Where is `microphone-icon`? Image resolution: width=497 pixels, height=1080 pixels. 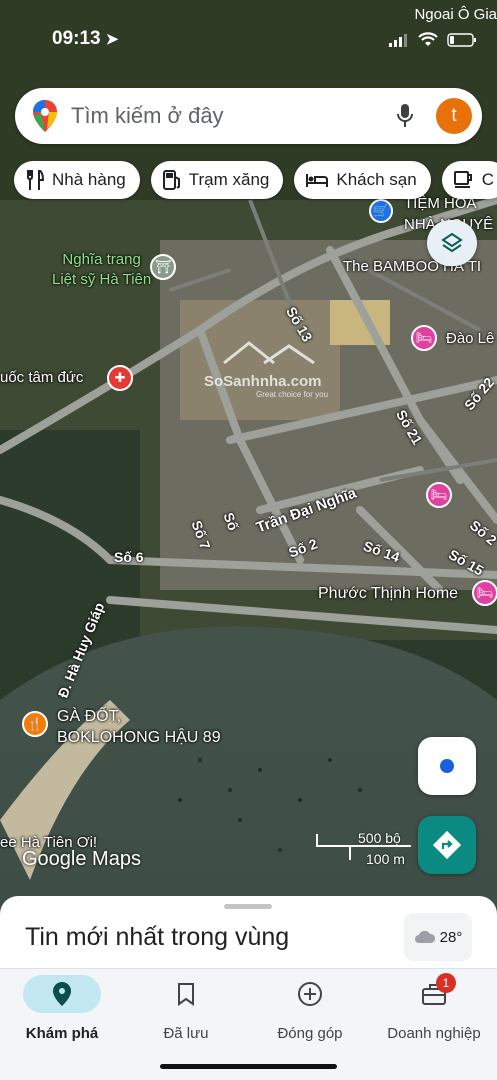 microphone-icon is located at coordinates (405, 116).